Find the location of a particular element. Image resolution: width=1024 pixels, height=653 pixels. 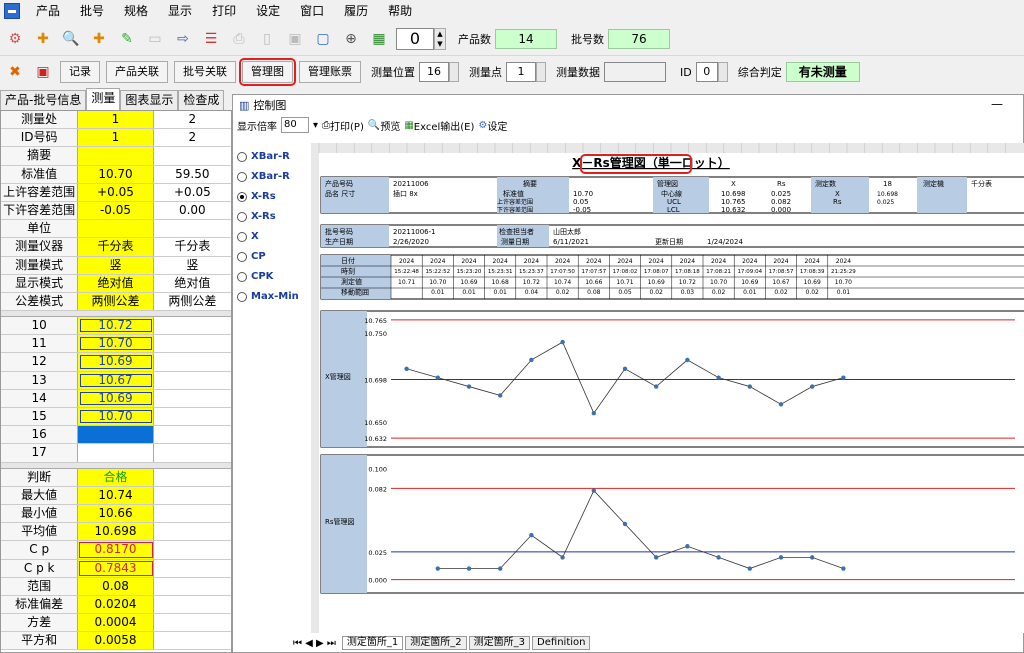

lot-link-button: 批号关联 is located at coordinates (205, 72).